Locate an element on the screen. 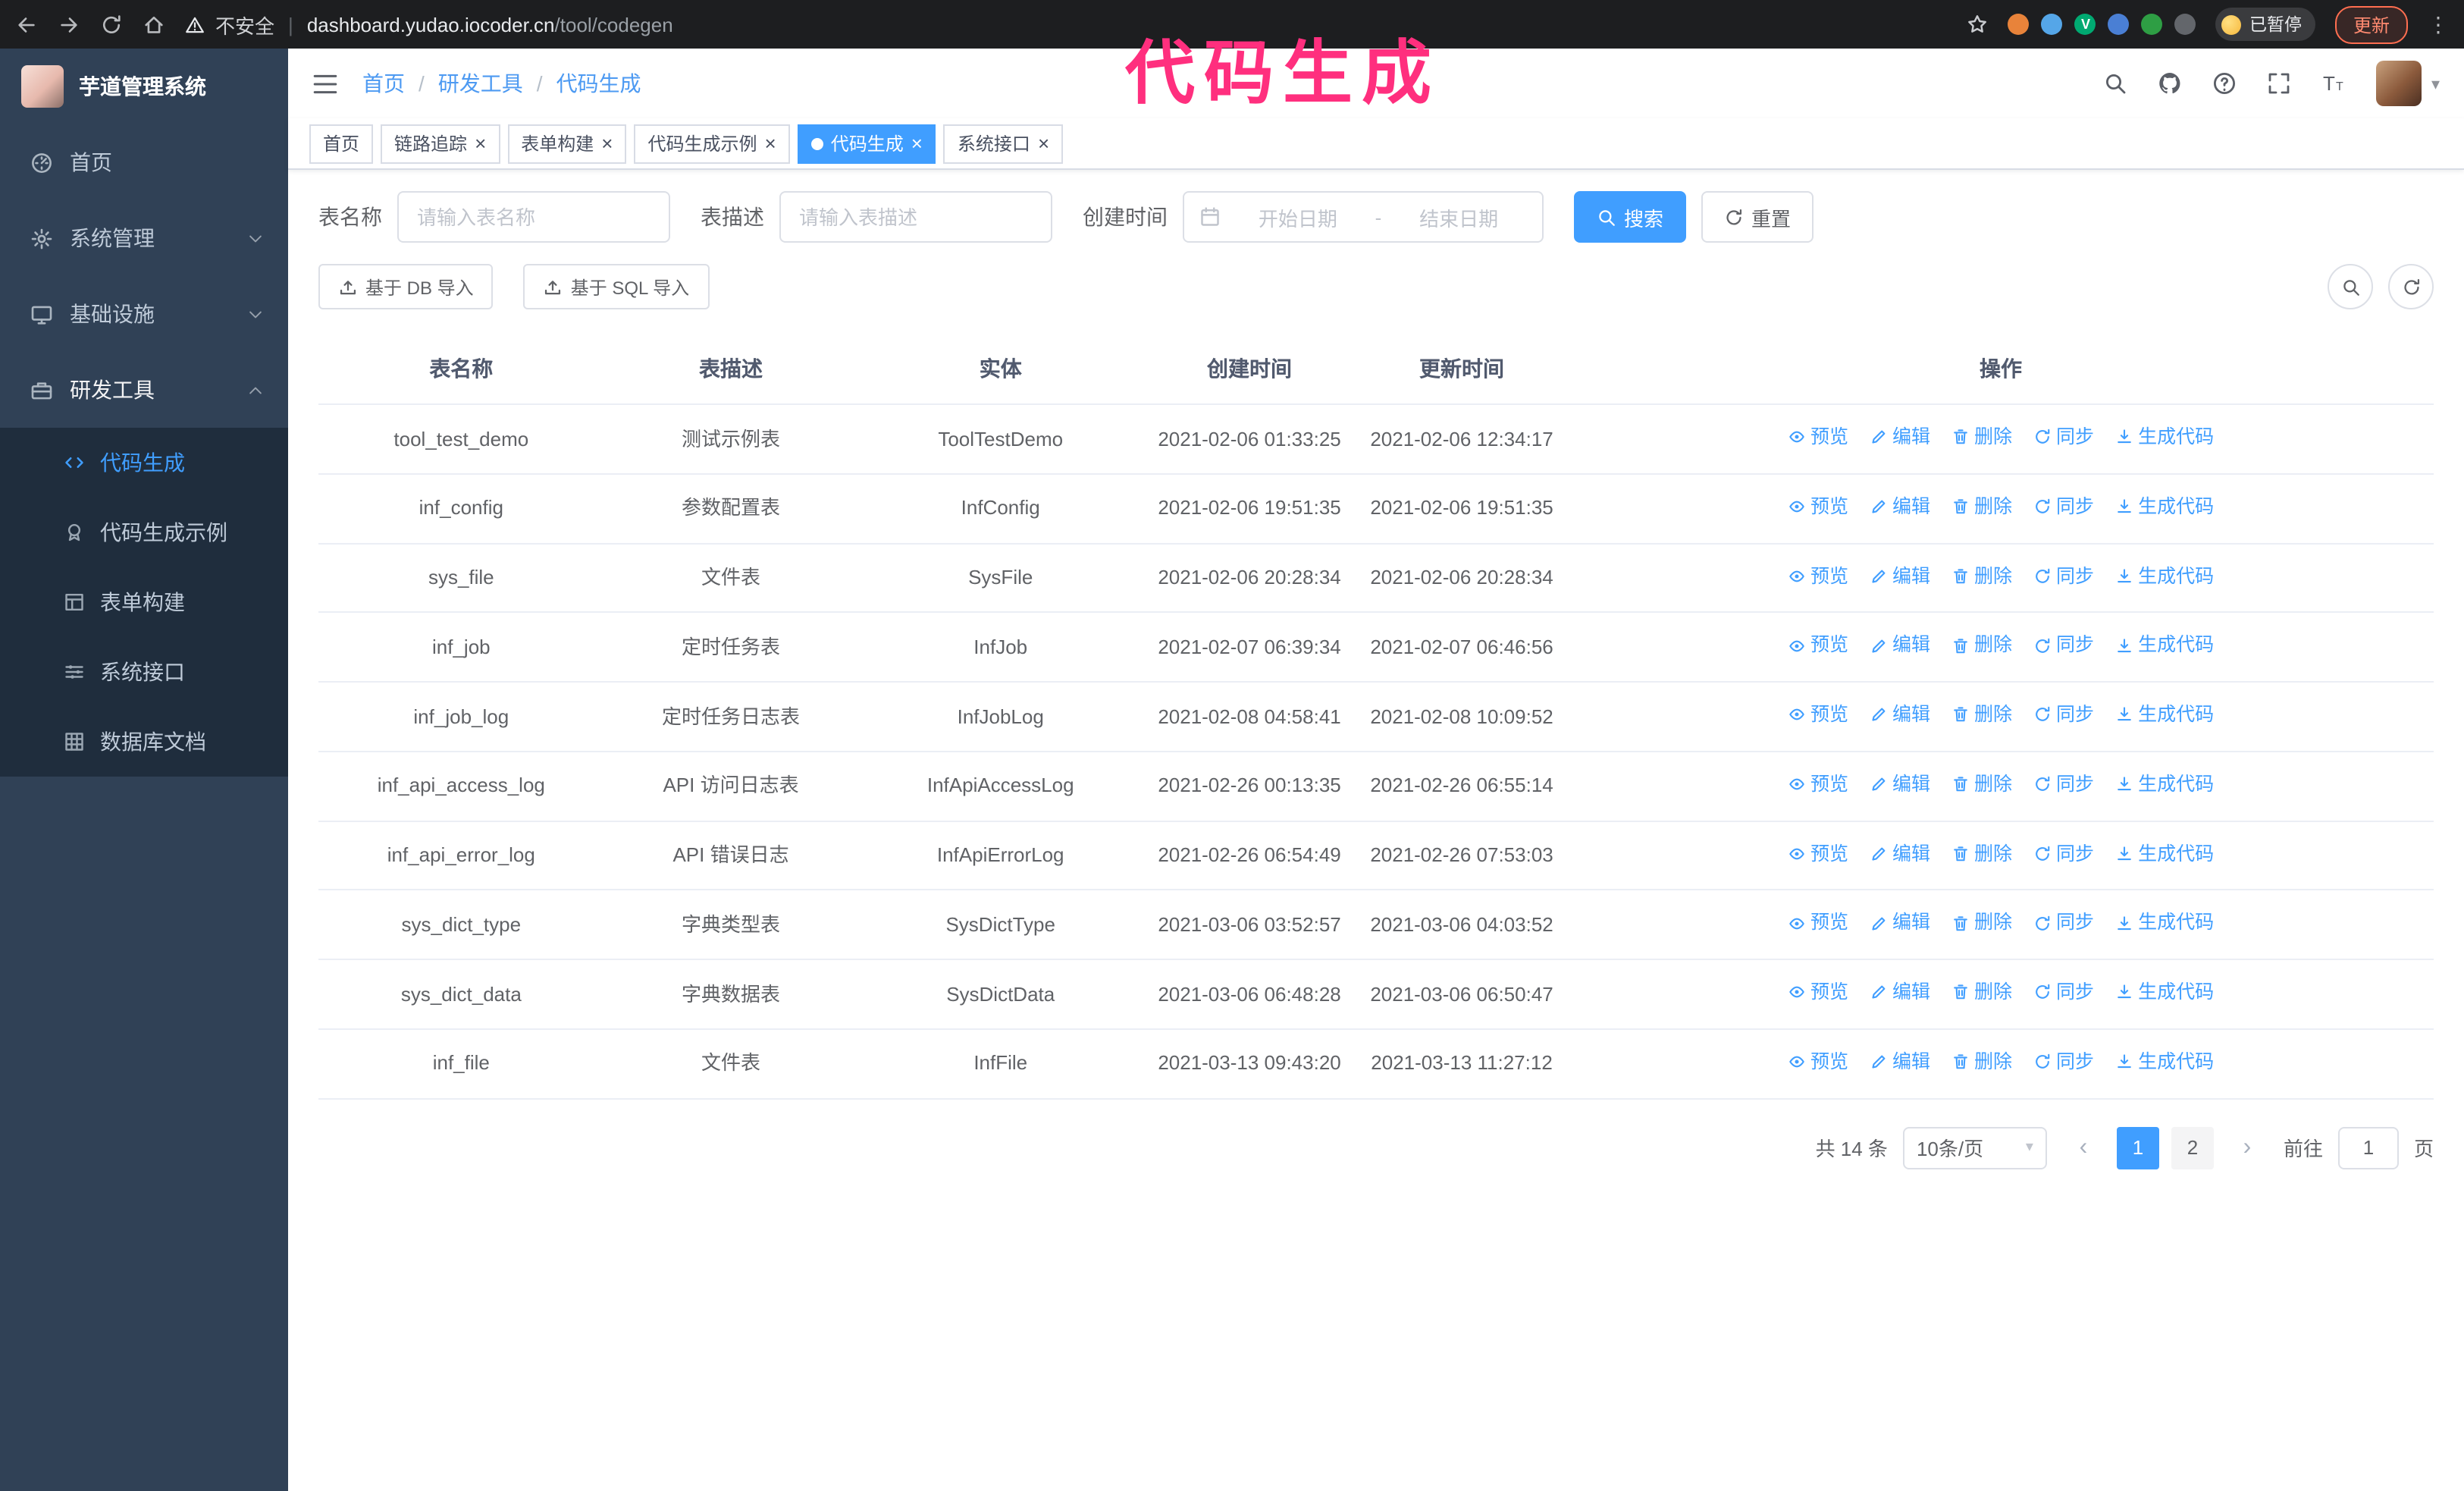  extension-icon-green-v: V is located at coordinates (2085, 24).